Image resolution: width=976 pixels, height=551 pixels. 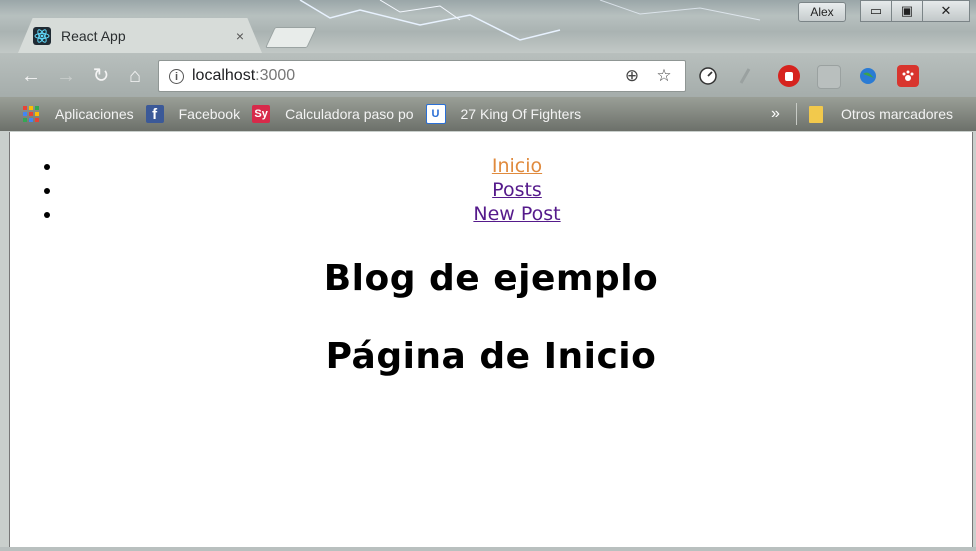 What do you see at coordinates (796, 114) in the screenshot?
I see `divider` at bounding box center [796, 114].